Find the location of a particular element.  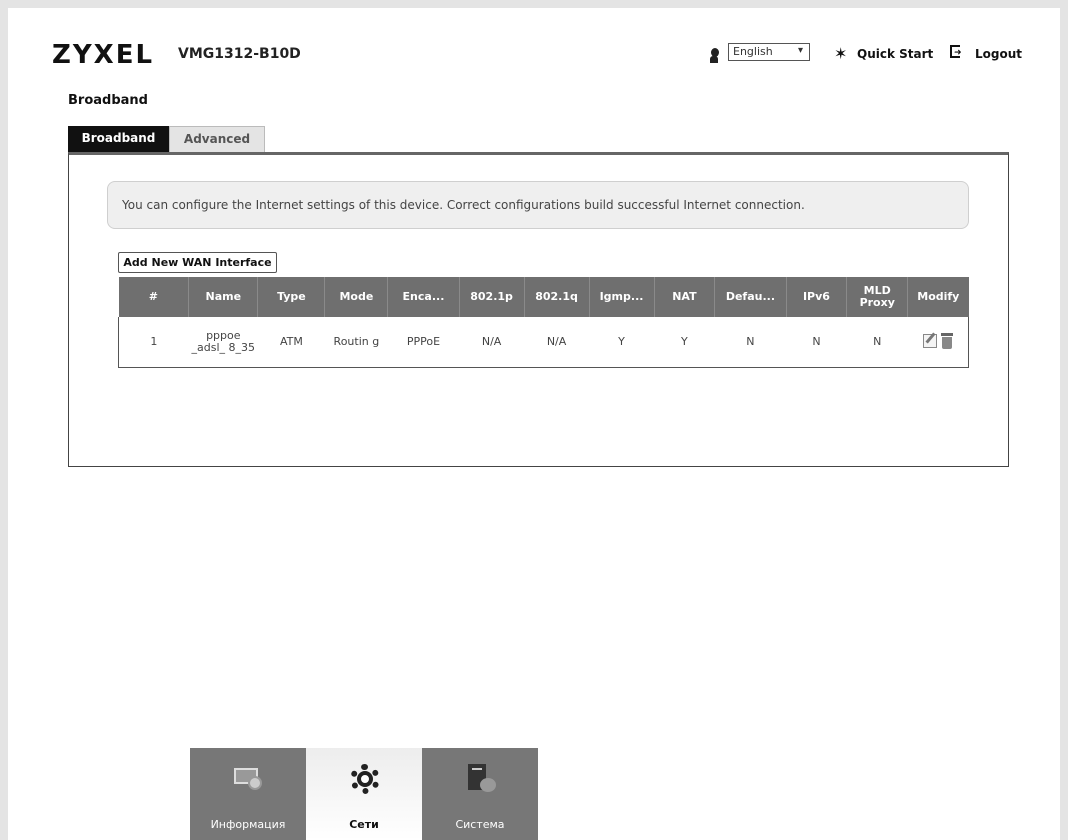

cell-mode: Routin g is located at coordinates (356, 342).